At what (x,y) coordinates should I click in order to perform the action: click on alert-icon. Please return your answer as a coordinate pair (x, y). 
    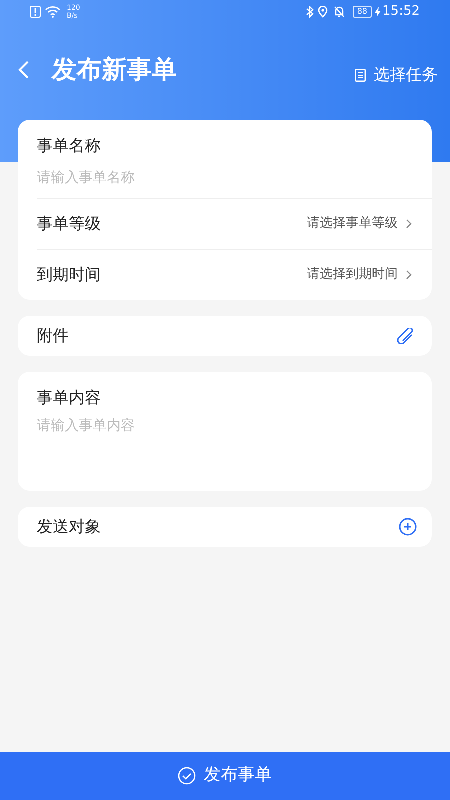
    Looking at the image, I should click on (35, 12).